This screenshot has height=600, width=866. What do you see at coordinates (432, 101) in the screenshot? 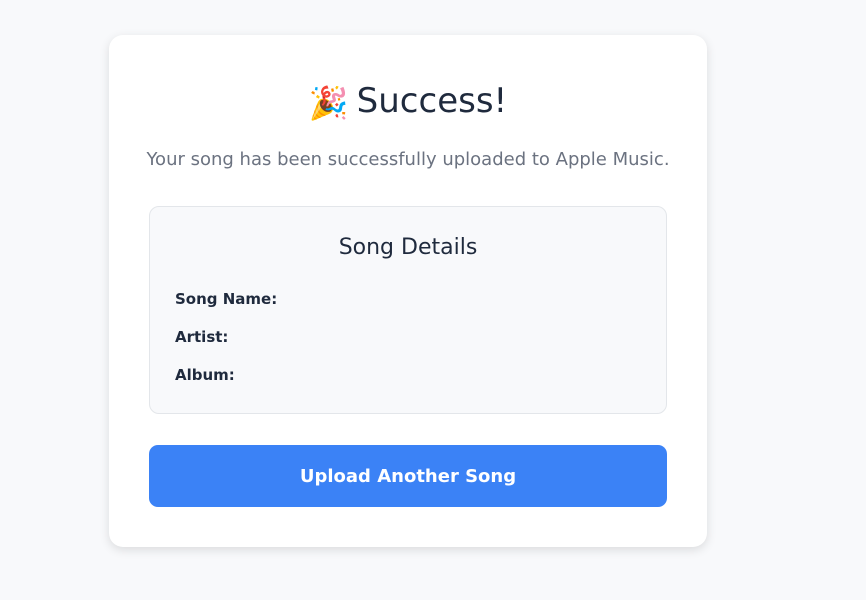
I see `title-text: Success!` at bounding box center [432, 101].